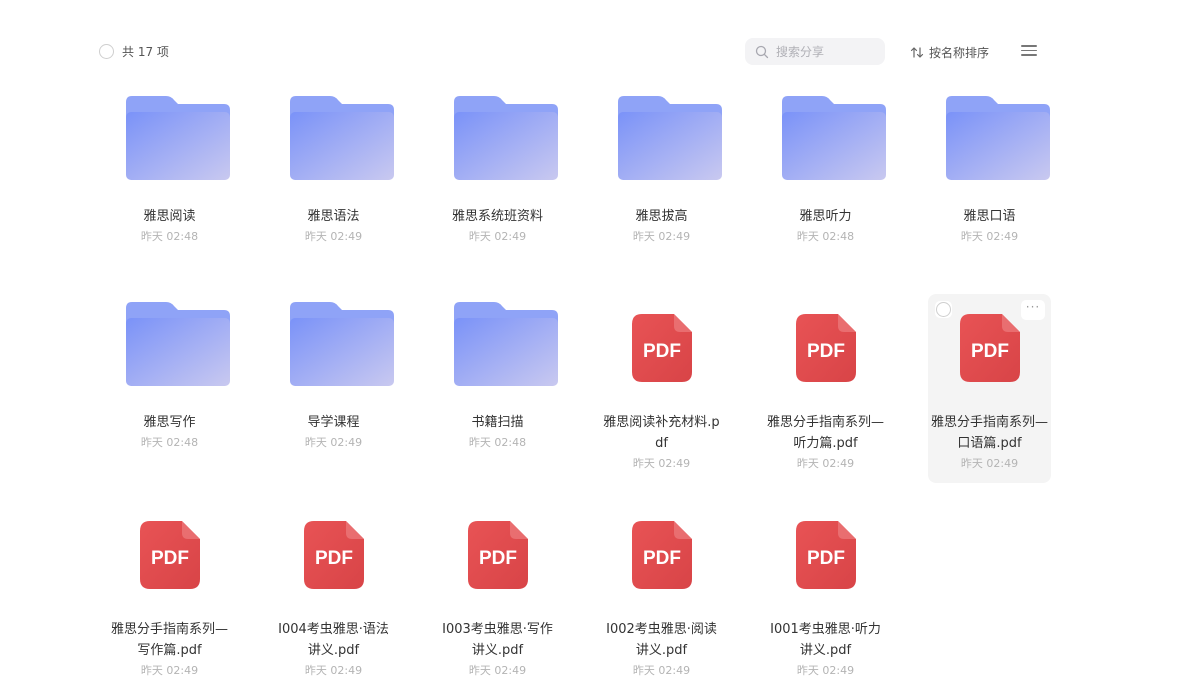 The image size is (1202, 681). I want to click on folder-item: 书籍扫描昨天 02:48, so click(497, 379).